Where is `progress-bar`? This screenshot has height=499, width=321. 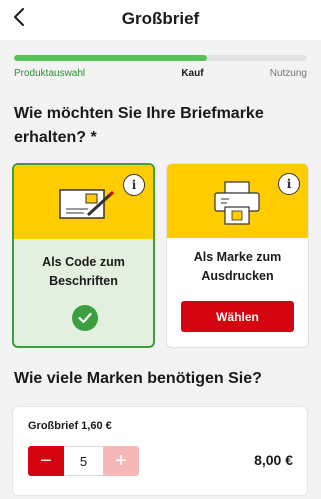
progress-bar is located at coordinates (160, 58).